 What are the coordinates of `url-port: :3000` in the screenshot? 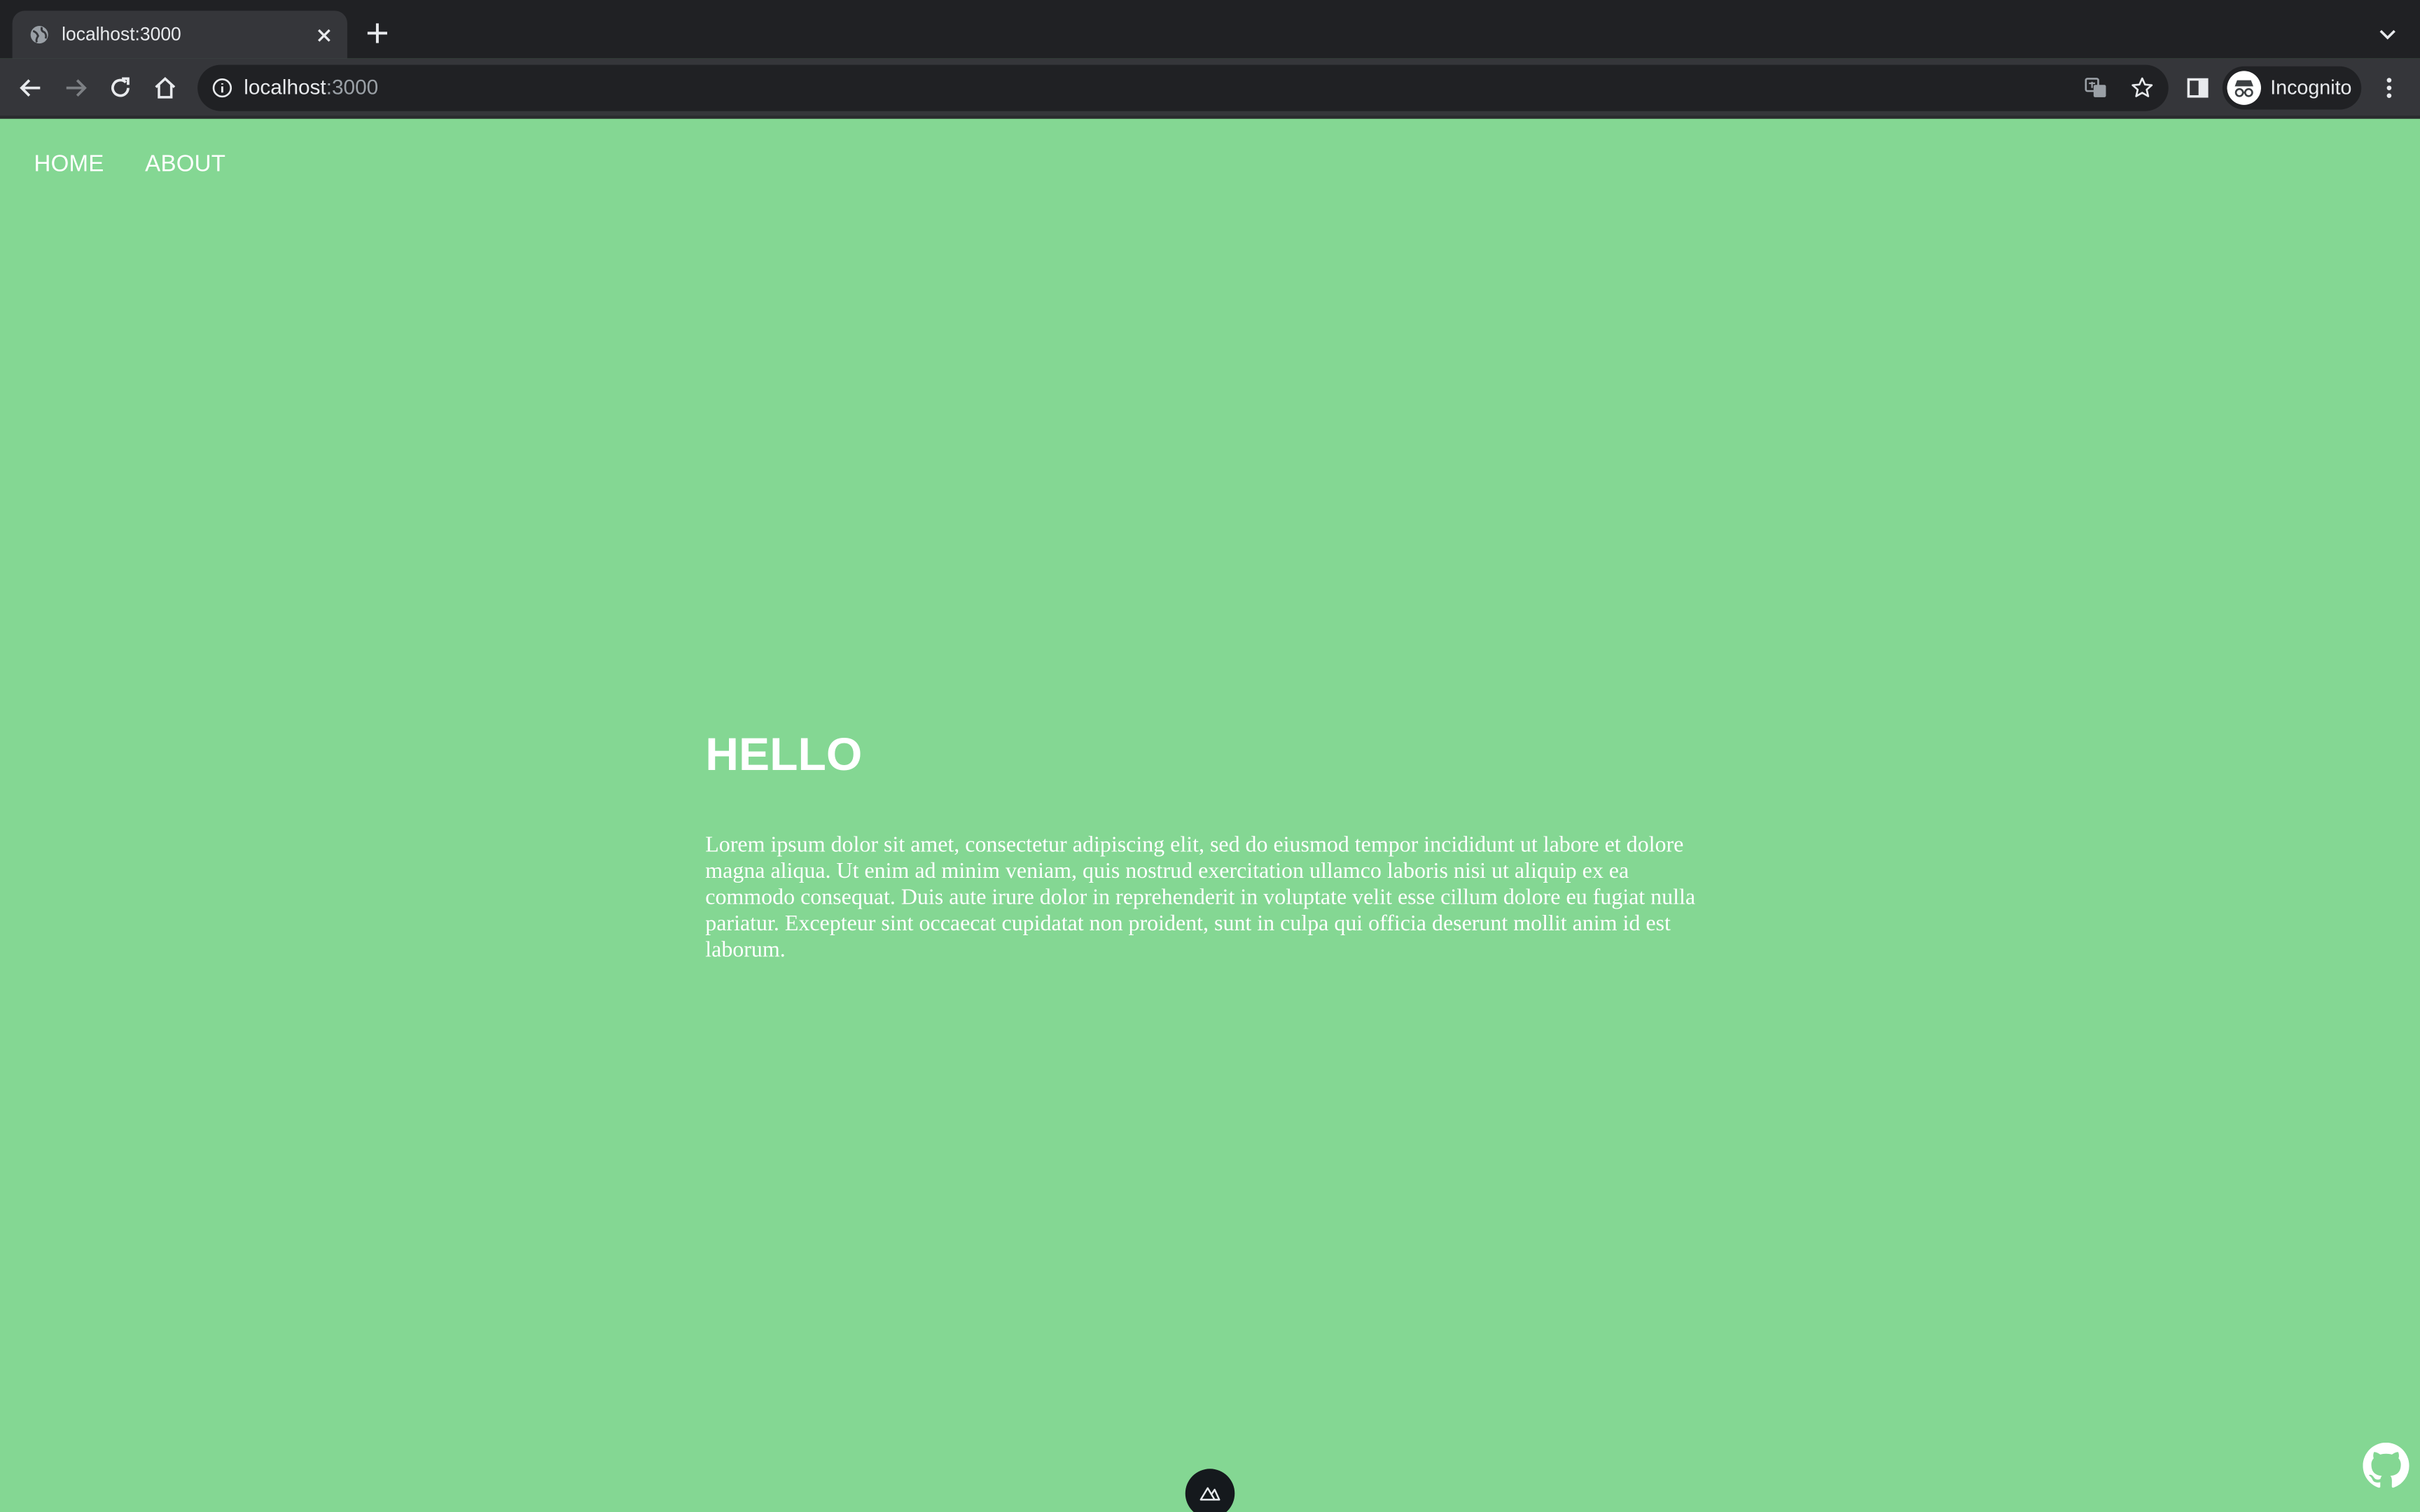 It's located at (352, 87).